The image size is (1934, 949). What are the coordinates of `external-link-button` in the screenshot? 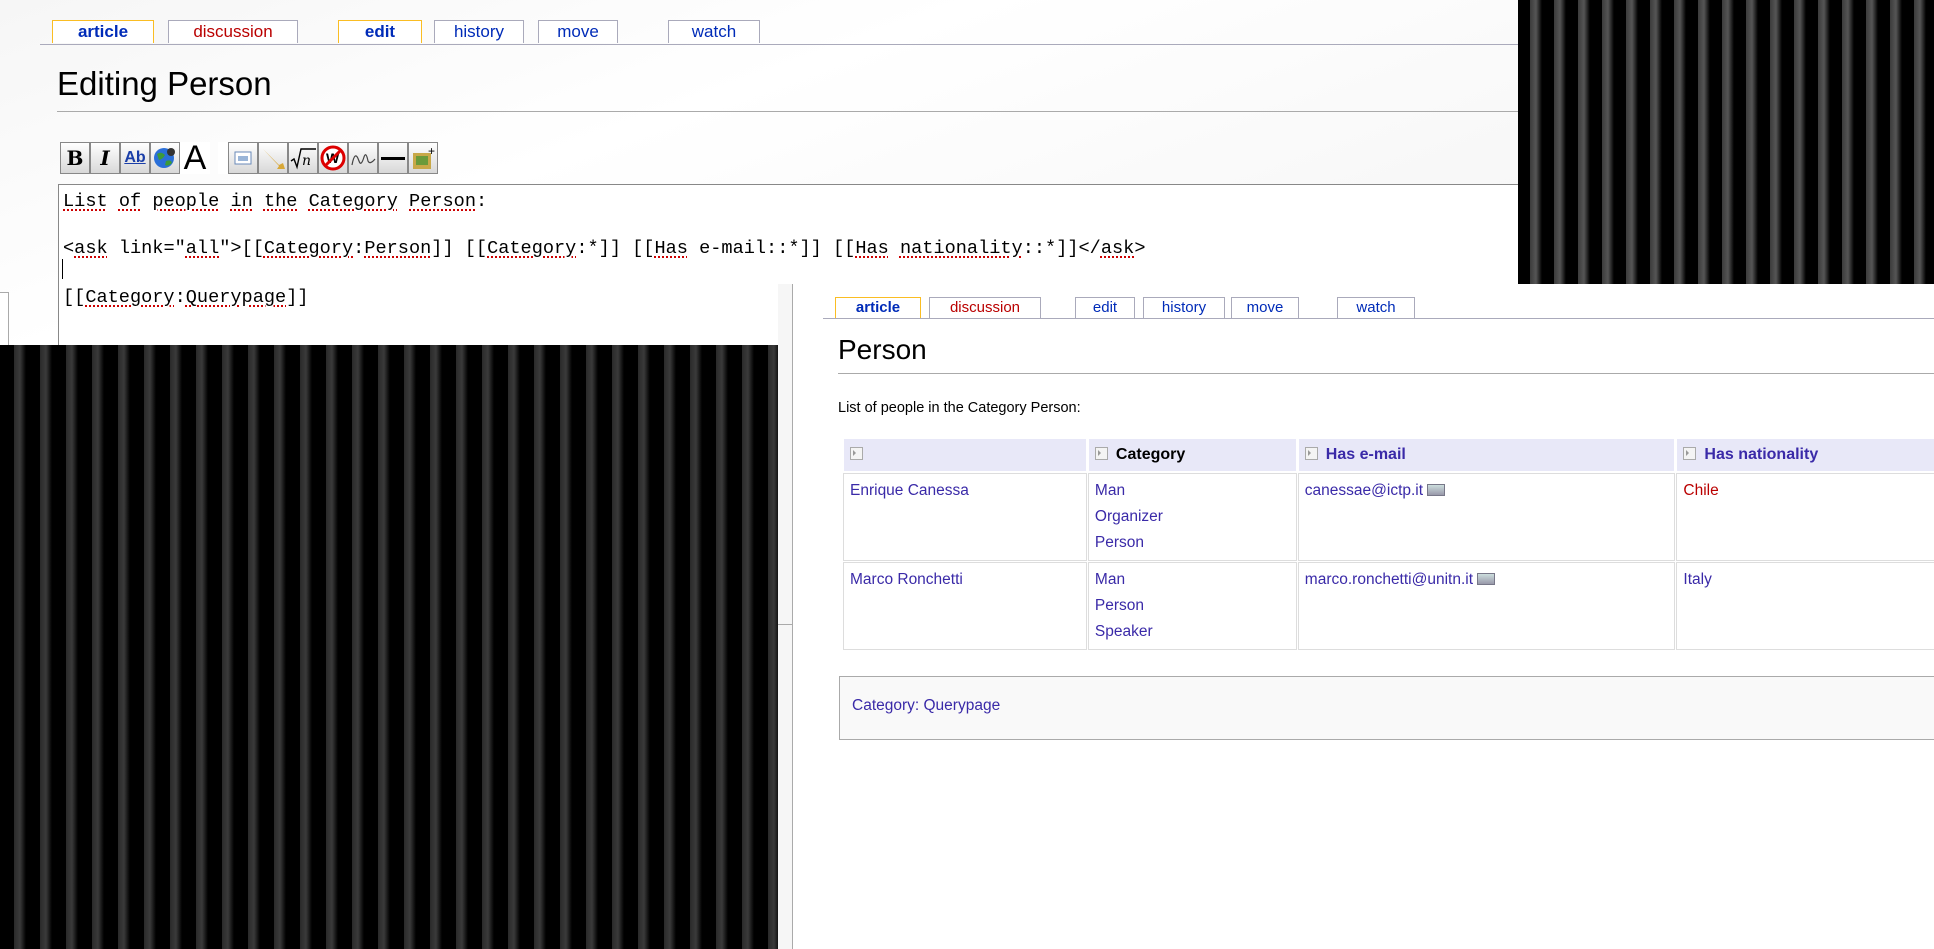 It's located at (165, 158).